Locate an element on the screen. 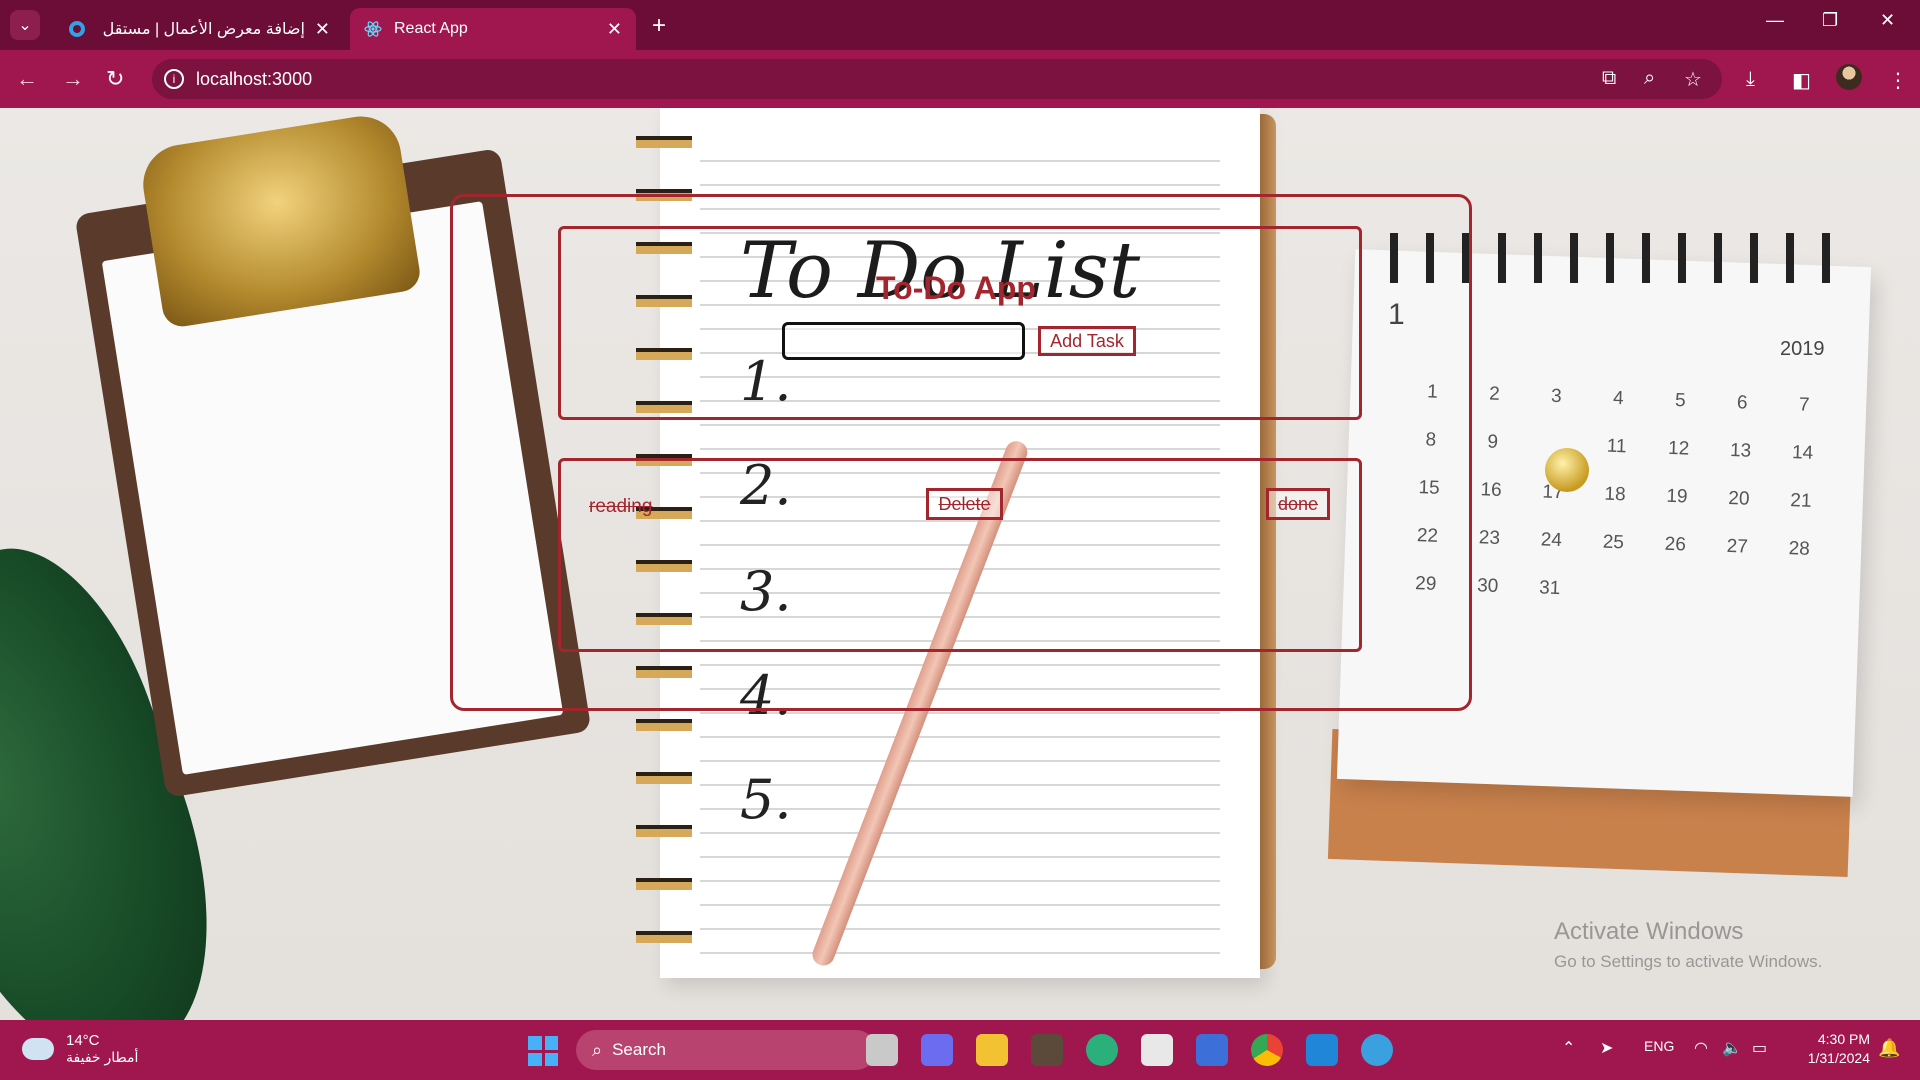  calendar-day: 18 is located at coordinates (1615, 494).